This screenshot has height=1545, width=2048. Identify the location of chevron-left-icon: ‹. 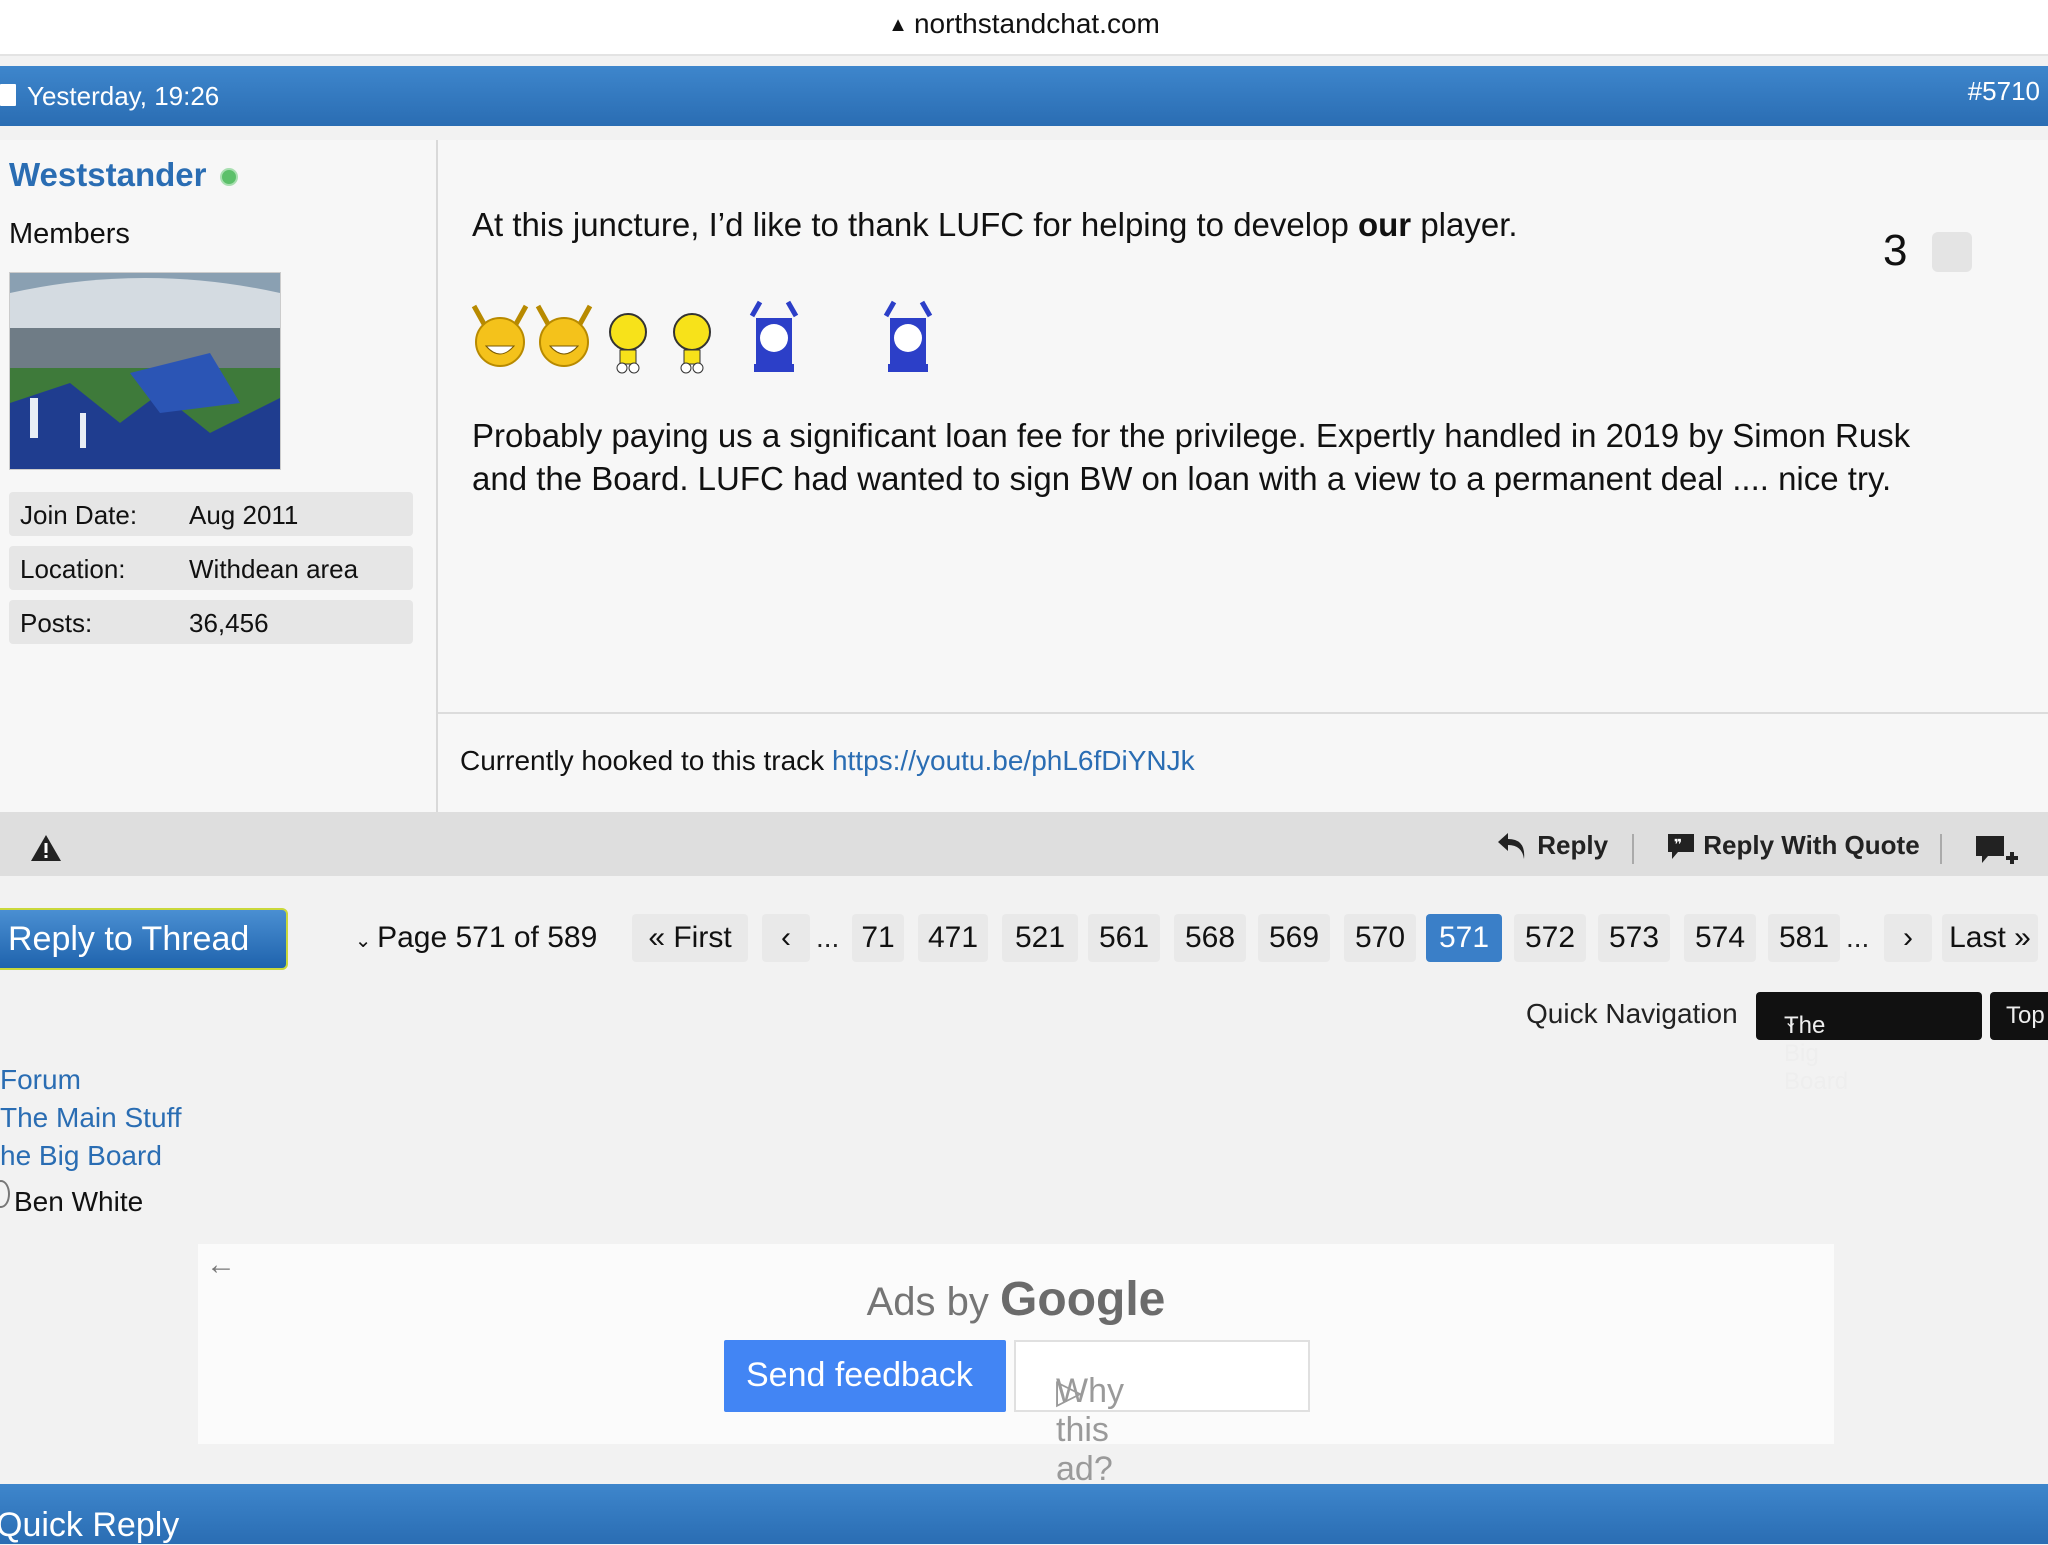
(786, 937).